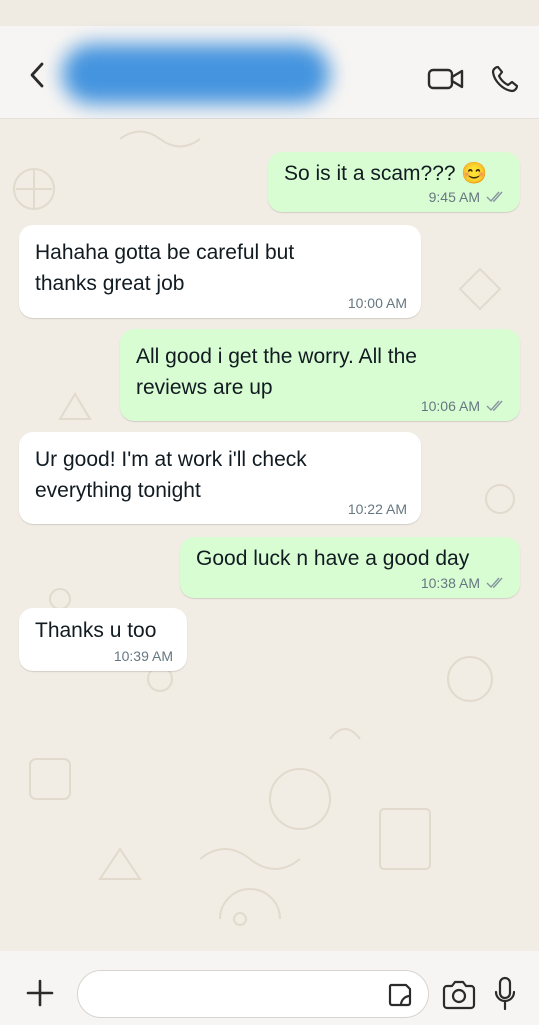  I want to click on message-meta: 10:06 AM, so click(463, 406).